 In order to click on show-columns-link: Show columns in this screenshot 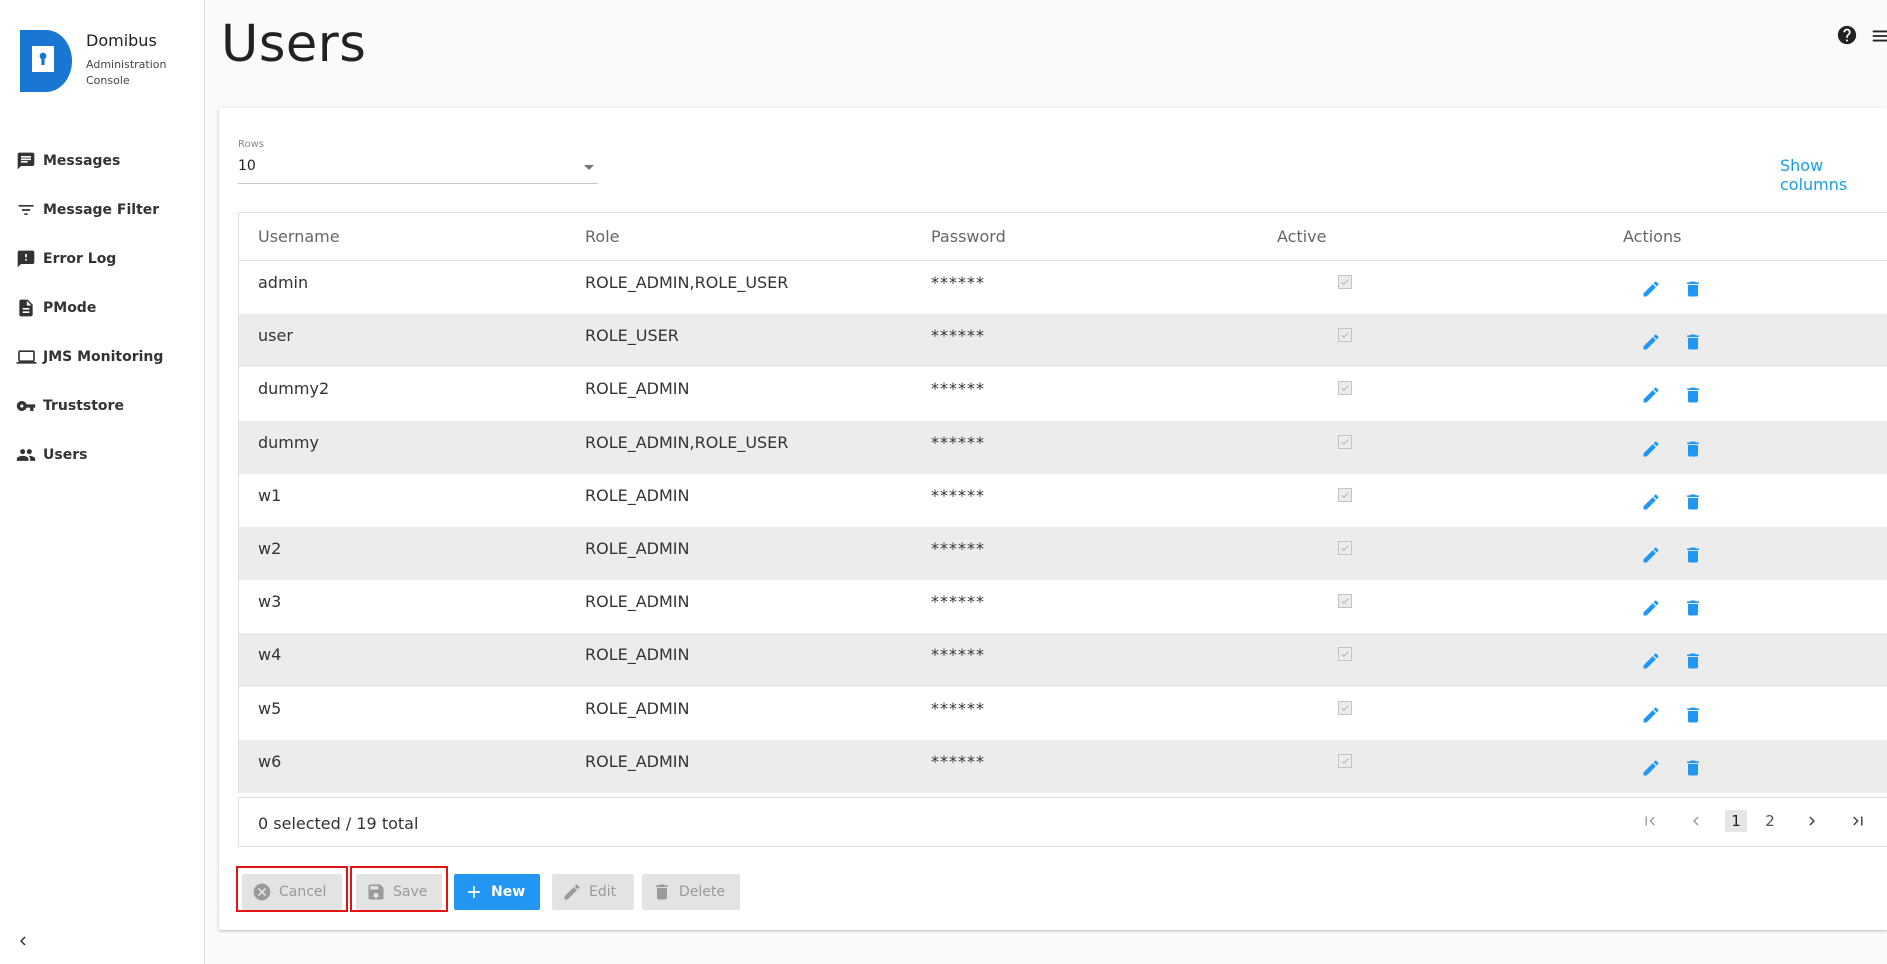, I will do `click(1833, 175)`.